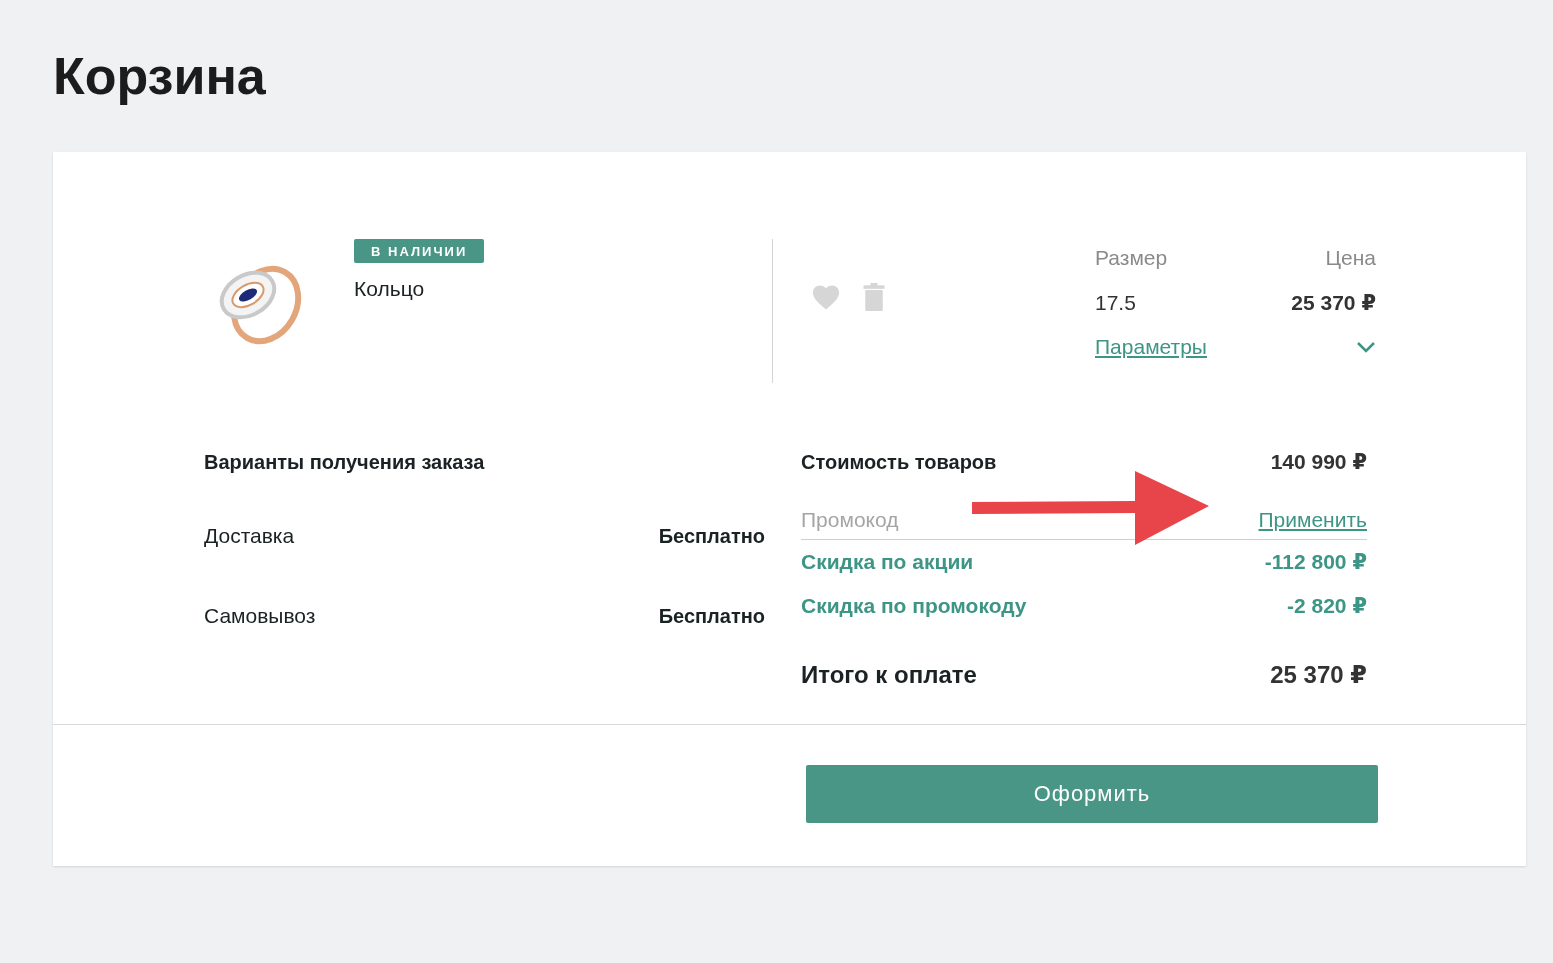  Describe the element at coordinates (419, 251) in the screenshot. I see `stock-badge: В НАЛИЧИИ` at that location.